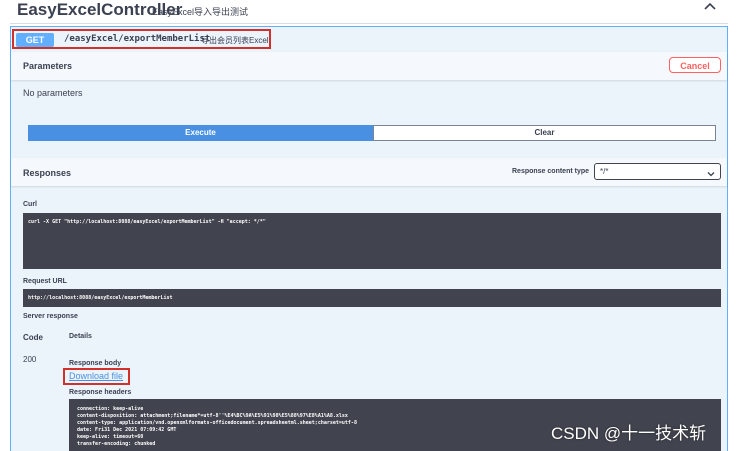  Describe the element at coordinates (629, 433) in the screenshot. I see `watermark: CSDN @十一技术斩` at that location.